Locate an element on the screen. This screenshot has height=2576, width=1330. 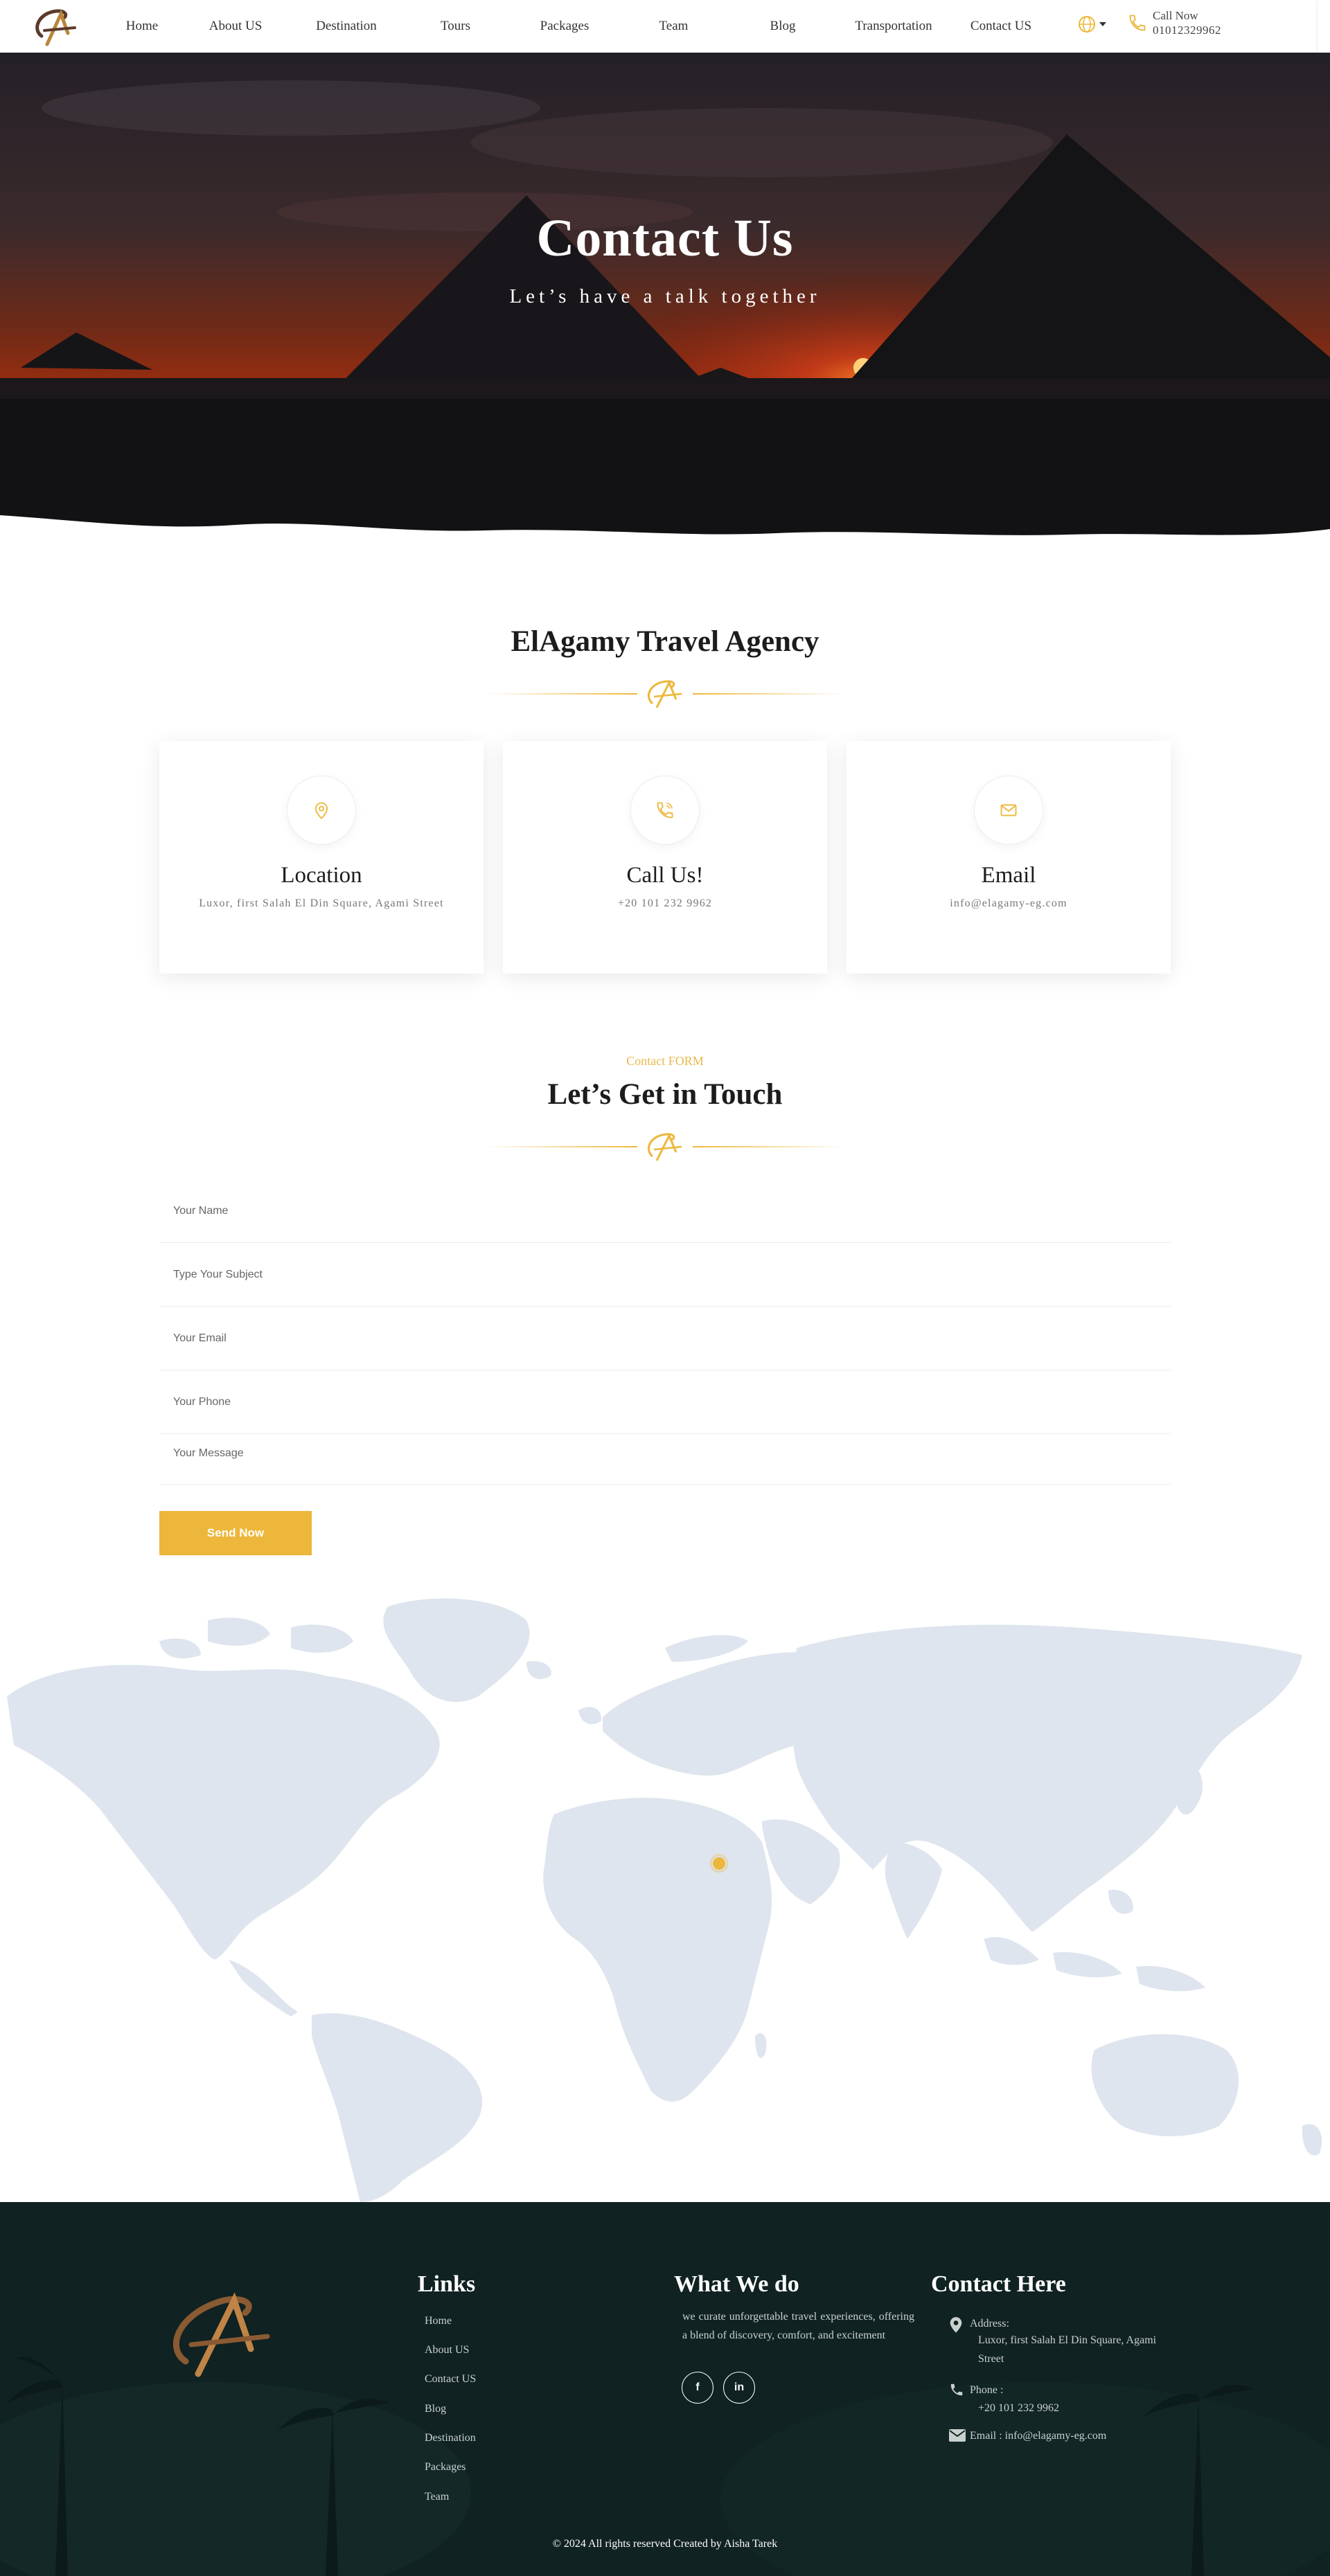
name-field-wrap is located at coordinates (665, 1212).